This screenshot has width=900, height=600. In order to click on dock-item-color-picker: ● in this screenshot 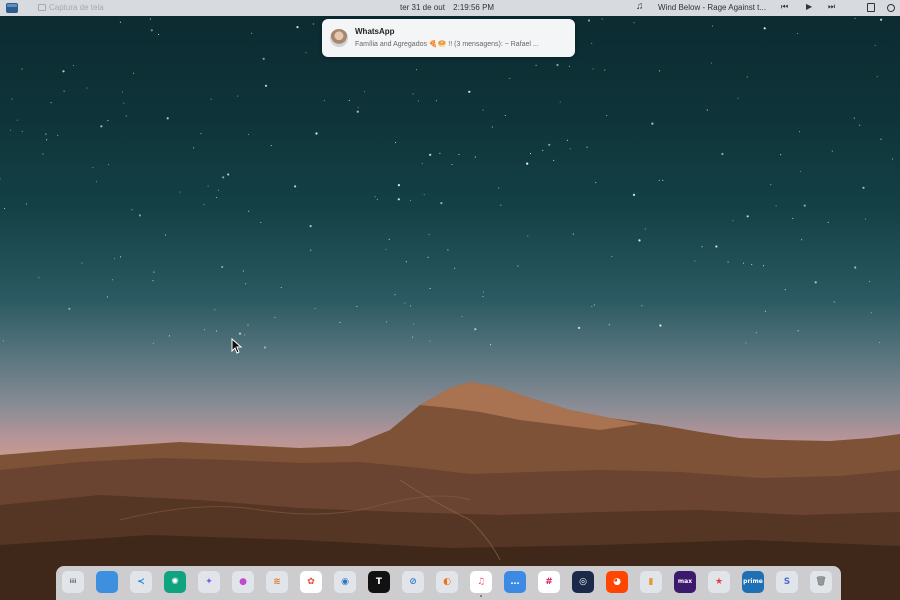, I will do `click(243, 582)`.